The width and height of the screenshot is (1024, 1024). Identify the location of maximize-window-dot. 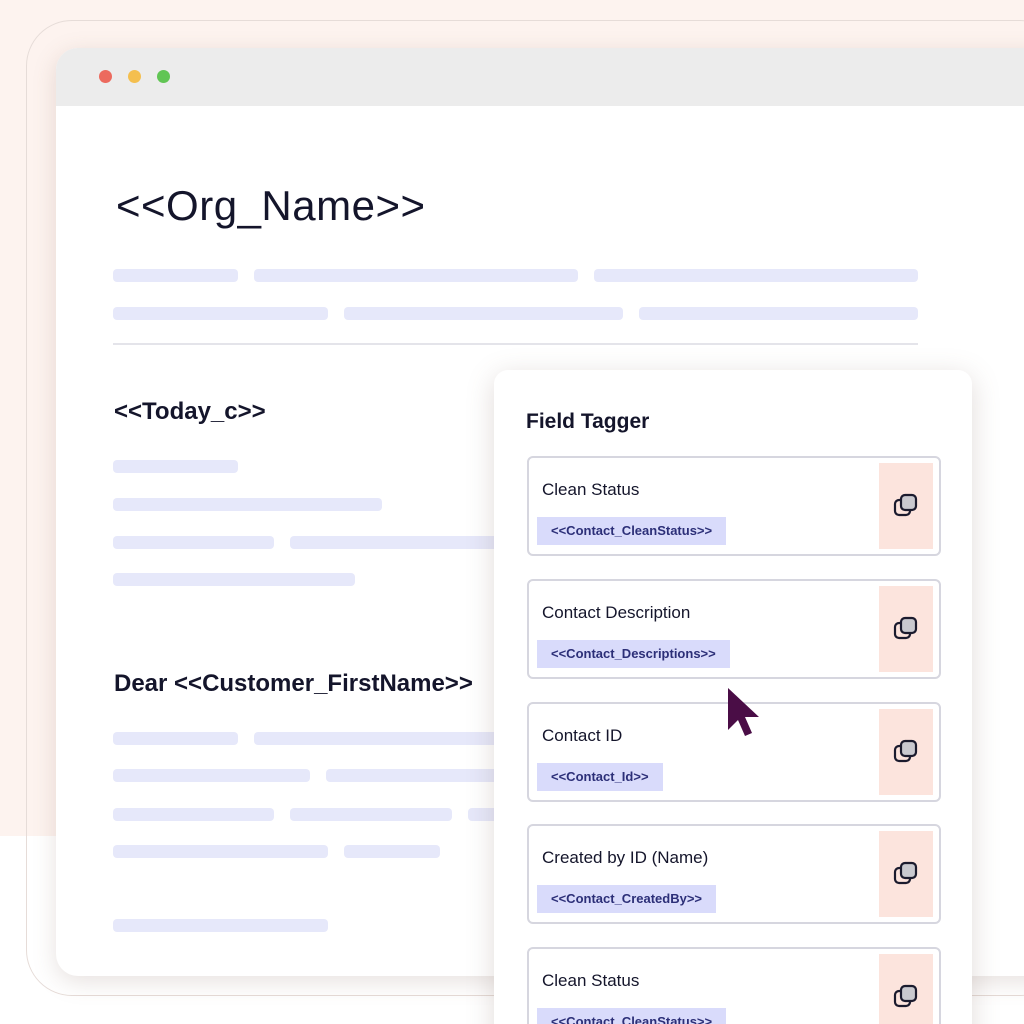
(163, 76).